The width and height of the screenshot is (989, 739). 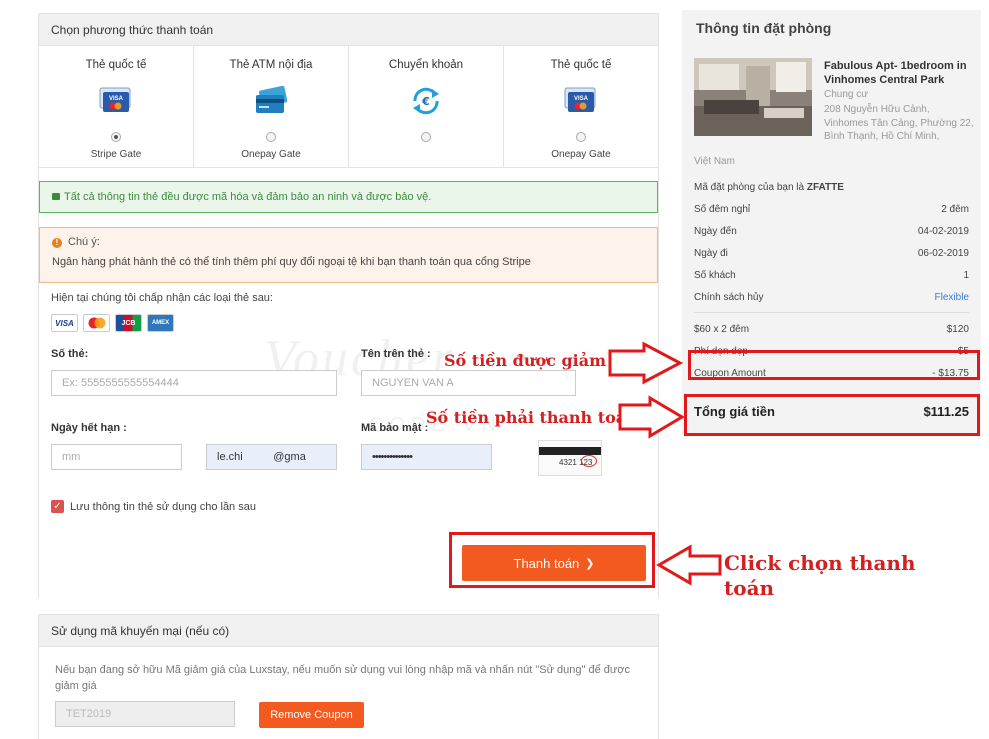 What do you see at coordinates (665, 463) in the screenshot?
I see `annotation-arrows` at bounding box center [665, 463].